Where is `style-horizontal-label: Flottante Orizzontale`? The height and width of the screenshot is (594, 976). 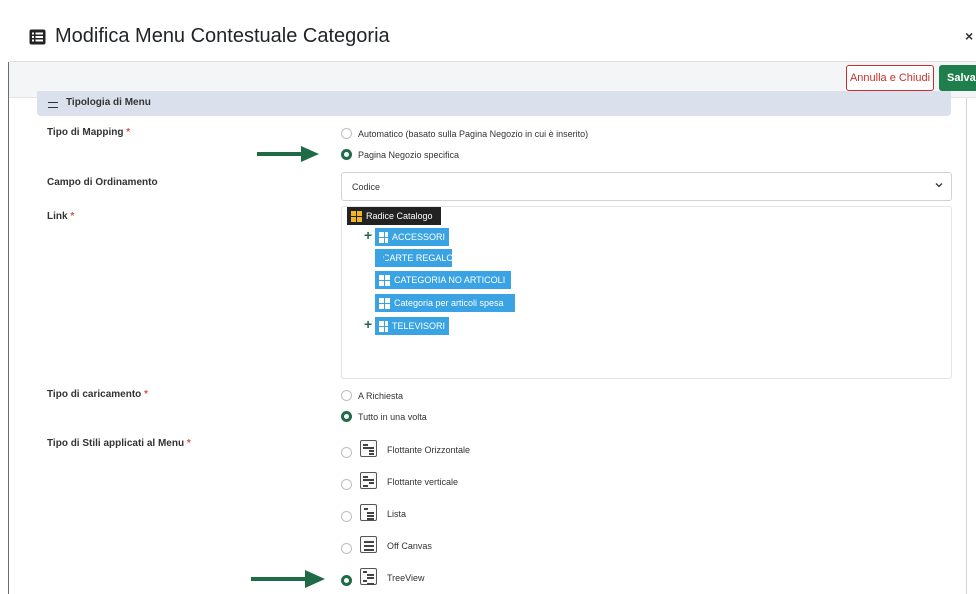 style-horizontal-label: Flottante Orizzontale is located at coordinates (429, 450).